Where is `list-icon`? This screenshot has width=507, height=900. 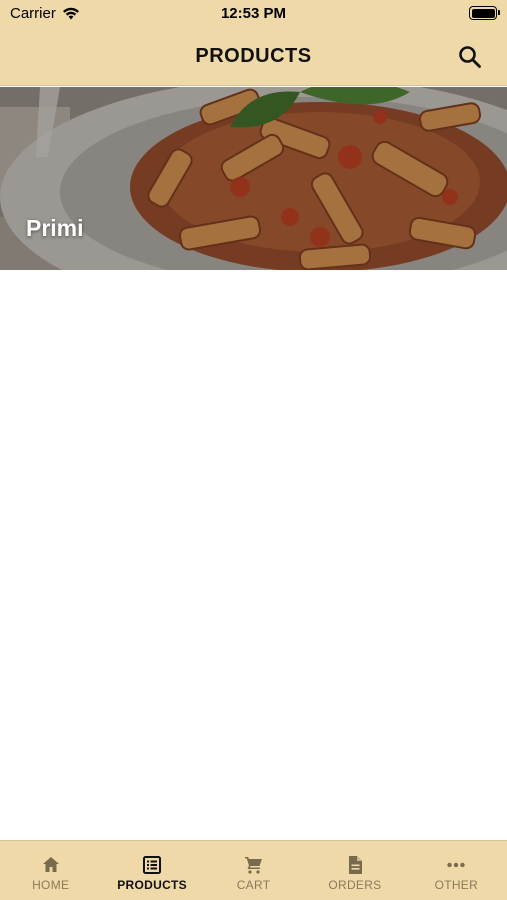
list-icon is located at coordinates (152, 865).